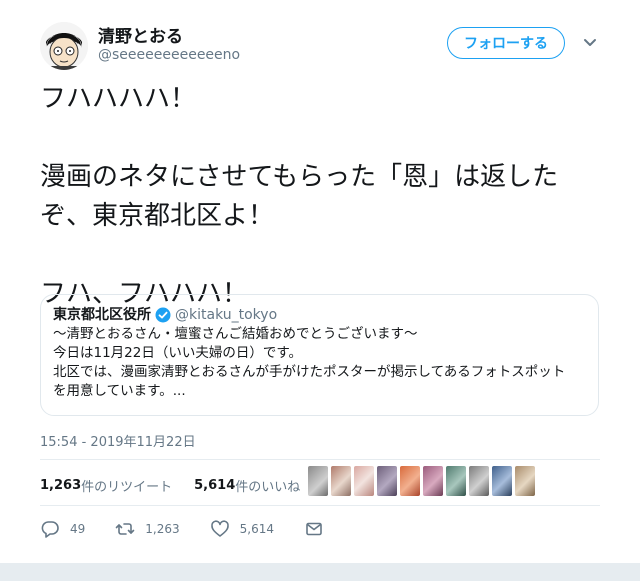 This screenshot has width=640, height=581. Describe the element at coordinates (50, 529) in the screenshot. I see `reply-icon` at that location.